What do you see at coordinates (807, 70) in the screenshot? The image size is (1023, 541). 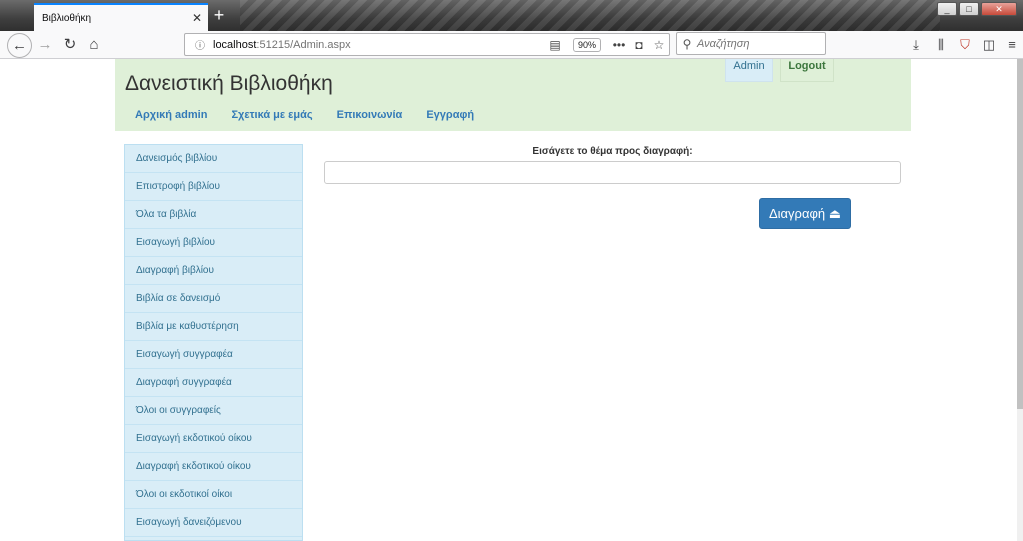 I see `logout-button: Logout` at bounding box center [807, 70].